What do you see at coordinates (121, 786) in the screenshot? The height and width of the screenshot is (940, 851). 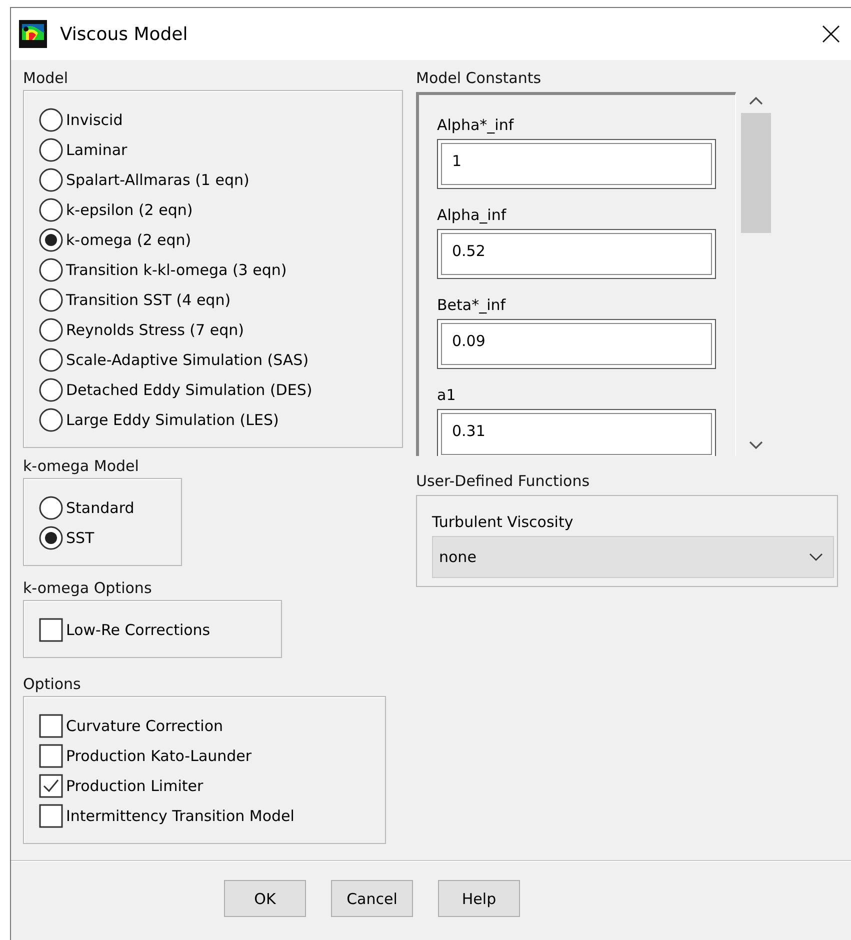 I see `checkbox-option: Production Limiter` at bounding box center [121, 786].